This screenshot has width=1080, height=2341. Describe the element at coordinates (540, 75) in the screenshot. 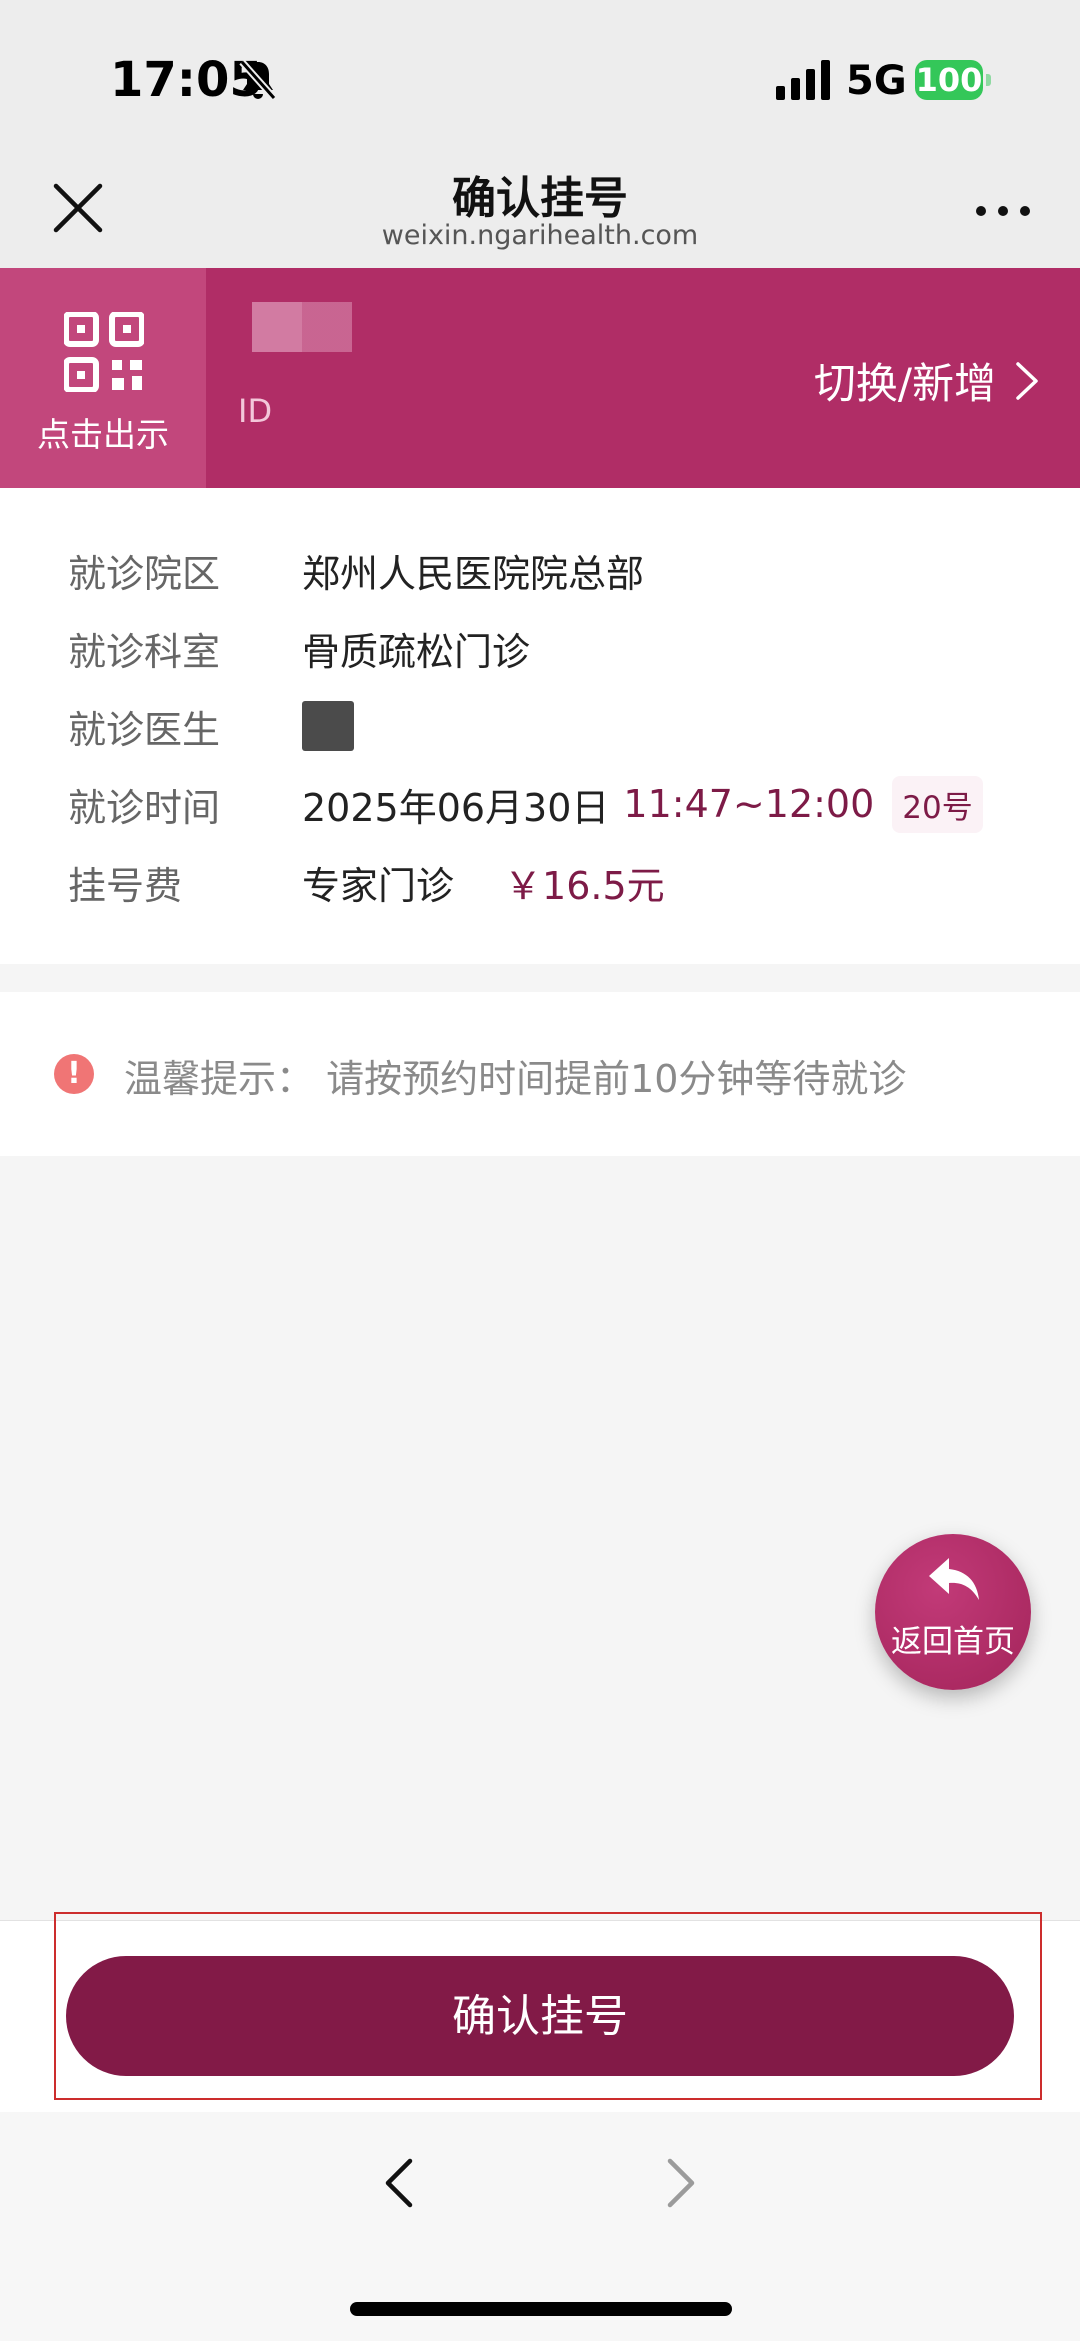

I see `status-bar: 17:05 5G 100` at that location.